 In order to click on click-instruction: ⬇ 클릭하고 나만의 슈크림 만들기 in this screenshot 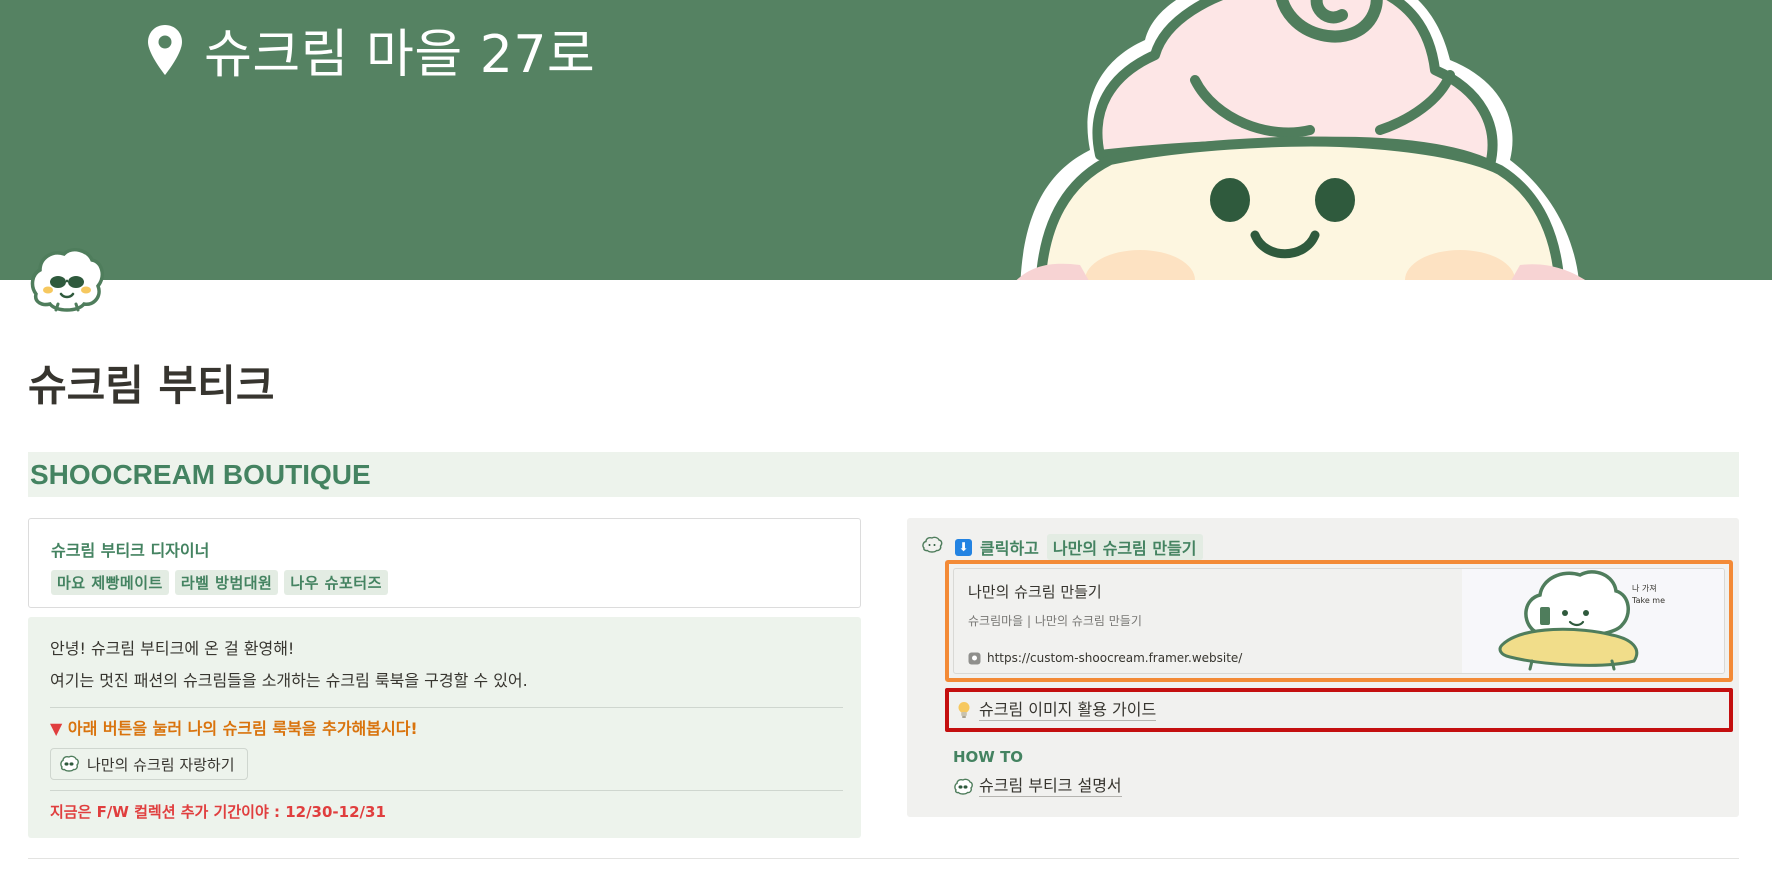, I will do `click(1079, 547)`.